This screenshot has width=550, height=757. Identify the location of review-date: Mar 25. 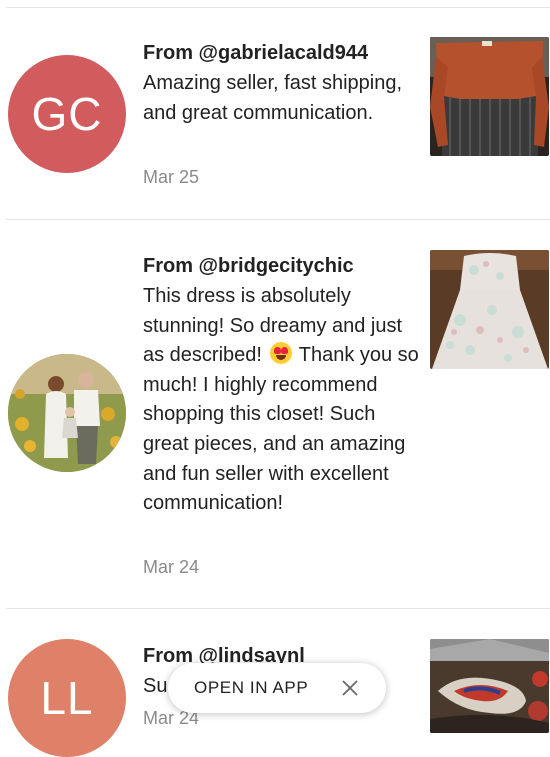
(171, 177).